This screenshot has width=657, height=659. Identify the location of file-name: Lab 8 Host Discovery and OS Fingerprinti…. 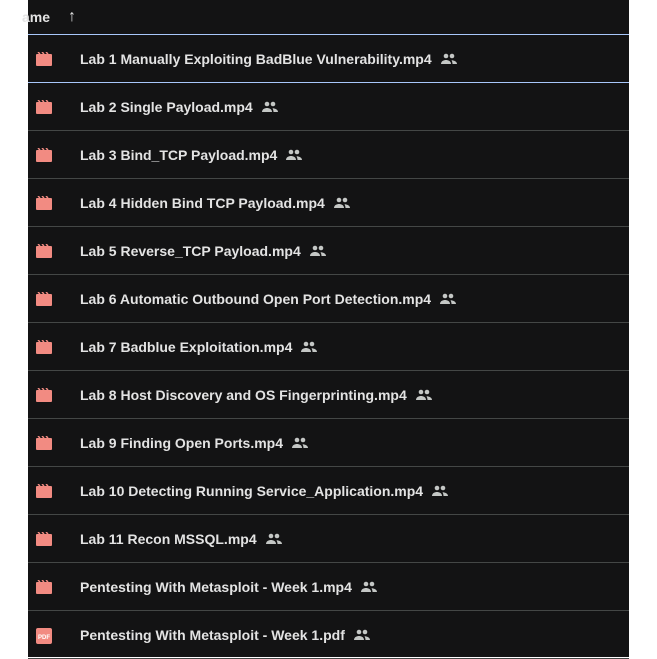
(243, 394).